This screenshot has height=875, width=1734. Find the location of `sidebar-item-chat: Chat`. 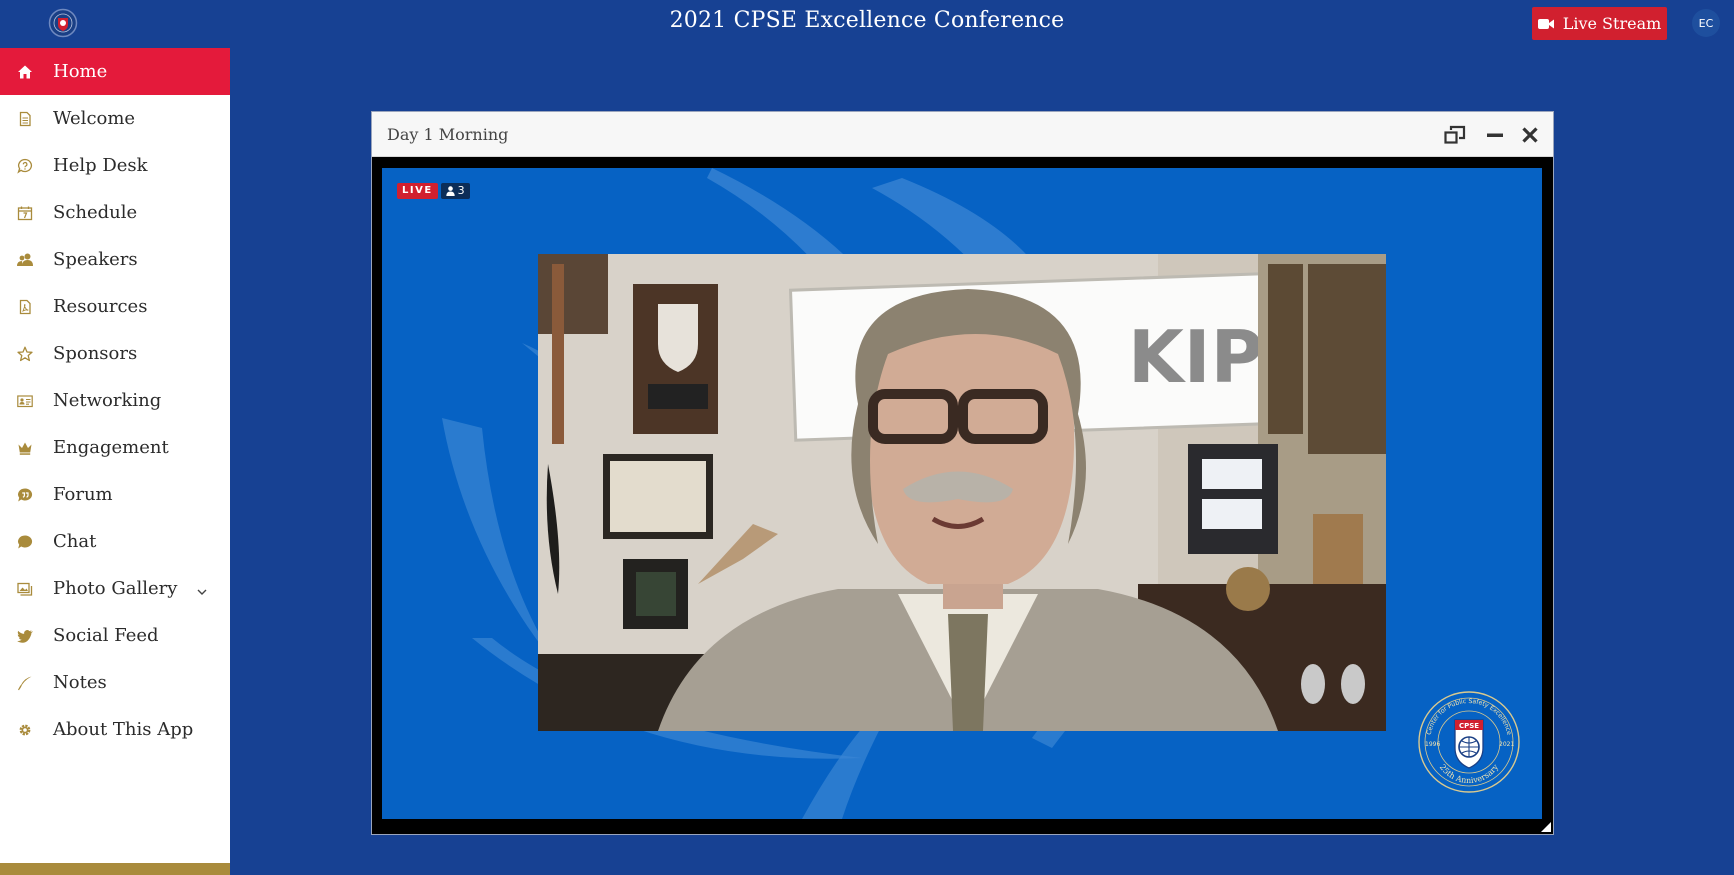

sidebar-item-chat: Chat is located at coordinates (115, 541).